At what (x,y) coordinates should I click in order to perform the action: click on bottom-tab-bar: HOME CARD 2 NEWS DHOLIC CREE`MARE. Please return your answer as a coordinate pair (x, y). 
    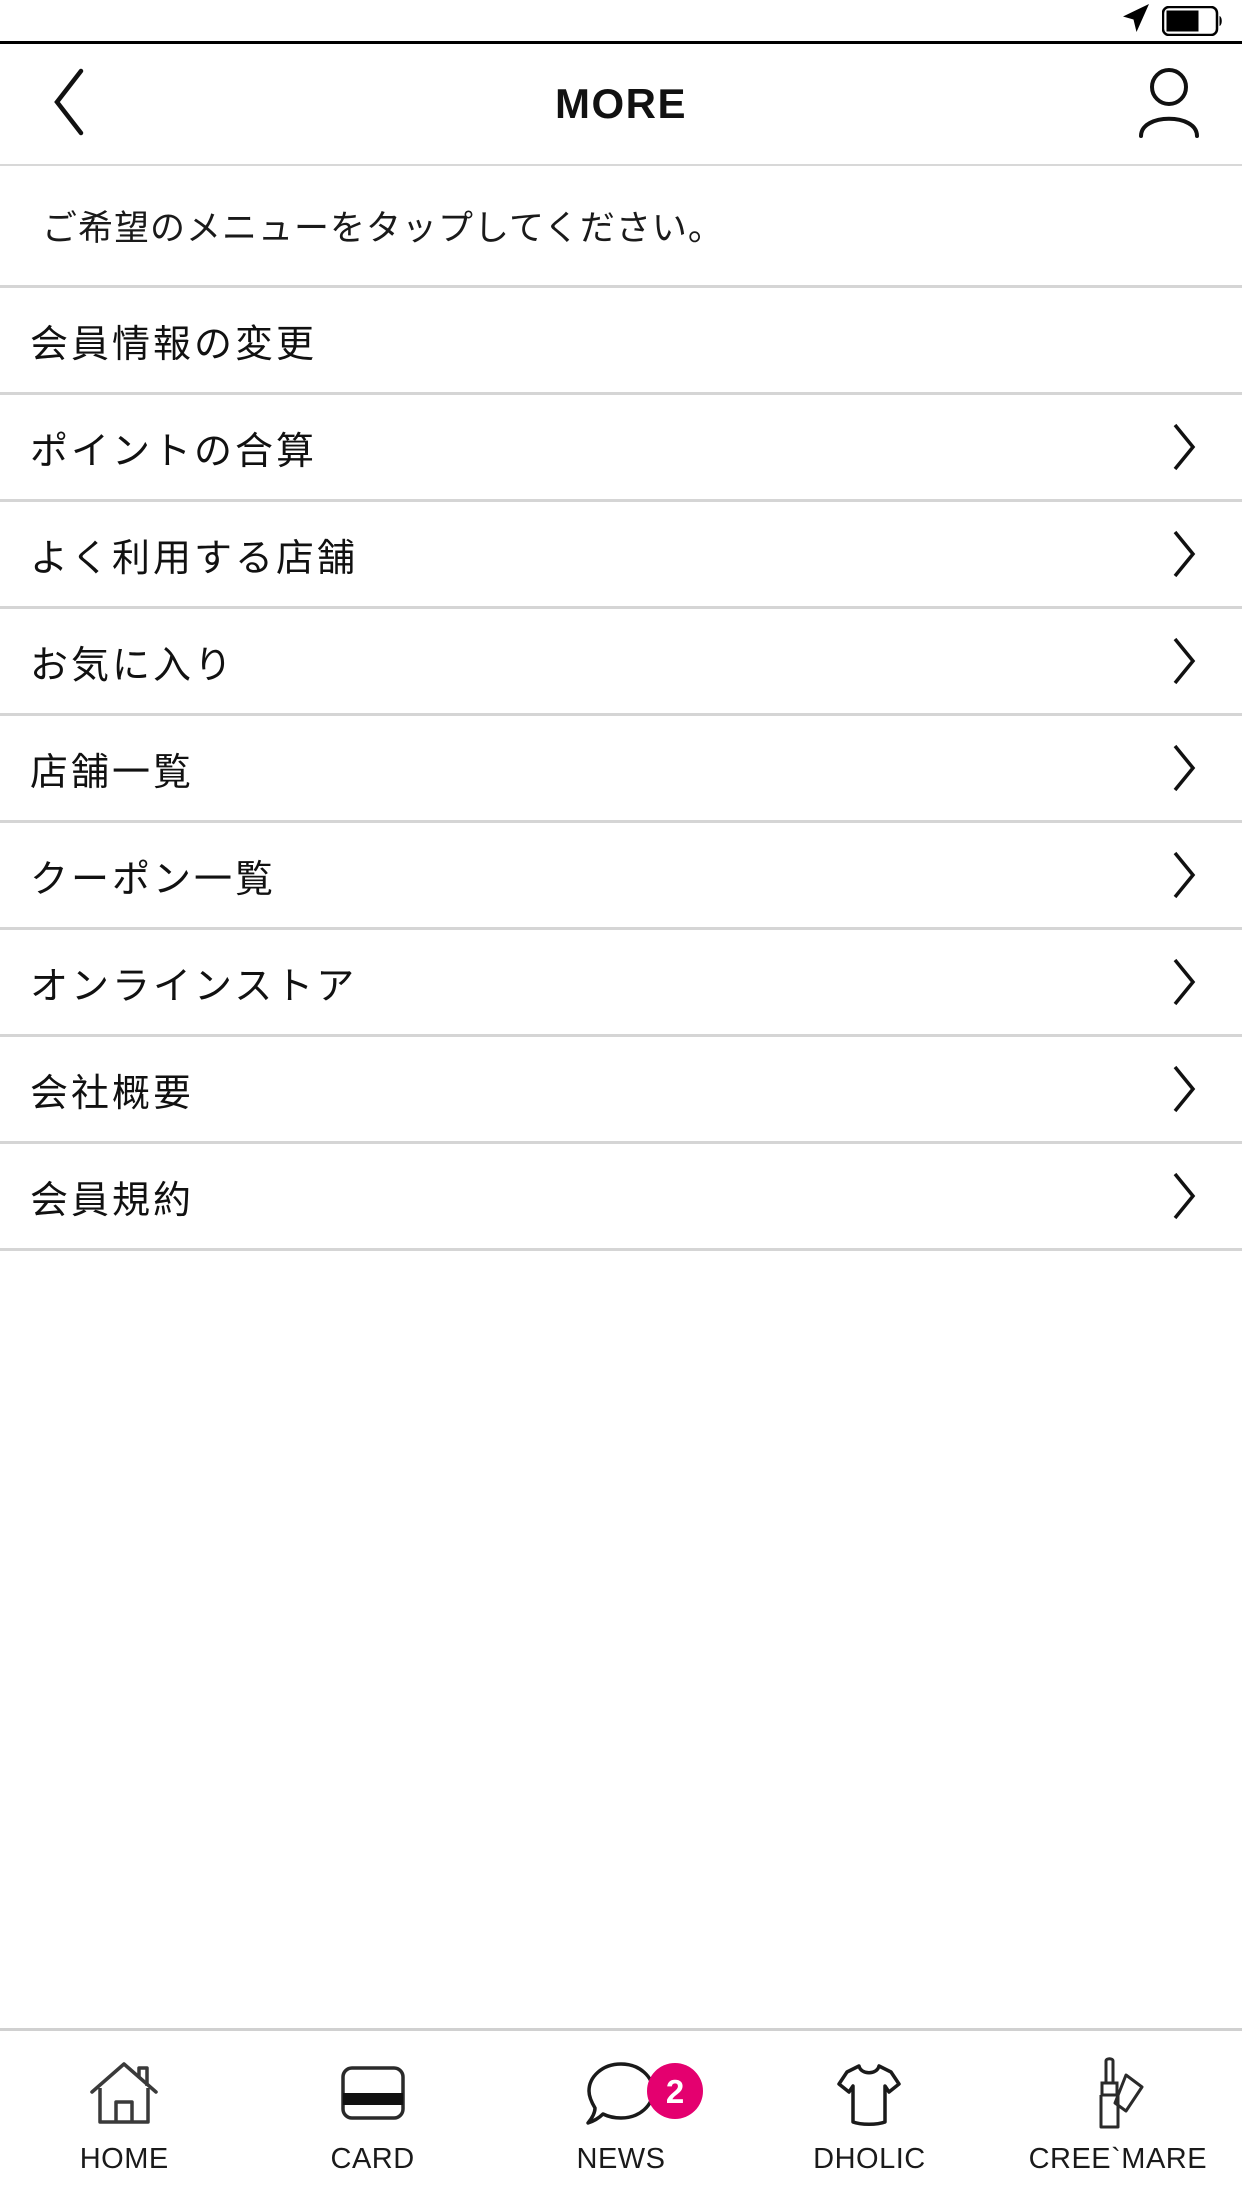
    Looking at the image, I should click on (621, 2118).